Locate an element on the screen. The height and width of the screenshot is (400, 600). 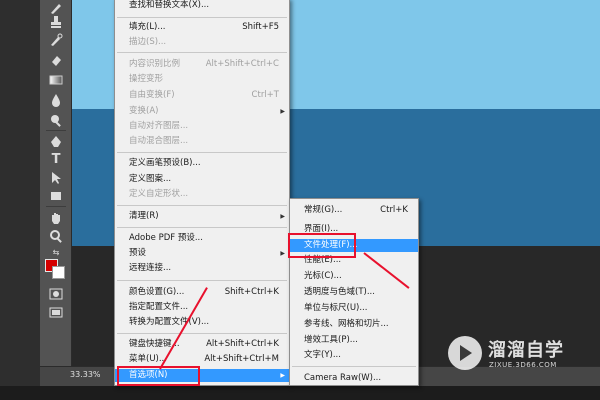
hand-icon is located at coordinates (56, 218).